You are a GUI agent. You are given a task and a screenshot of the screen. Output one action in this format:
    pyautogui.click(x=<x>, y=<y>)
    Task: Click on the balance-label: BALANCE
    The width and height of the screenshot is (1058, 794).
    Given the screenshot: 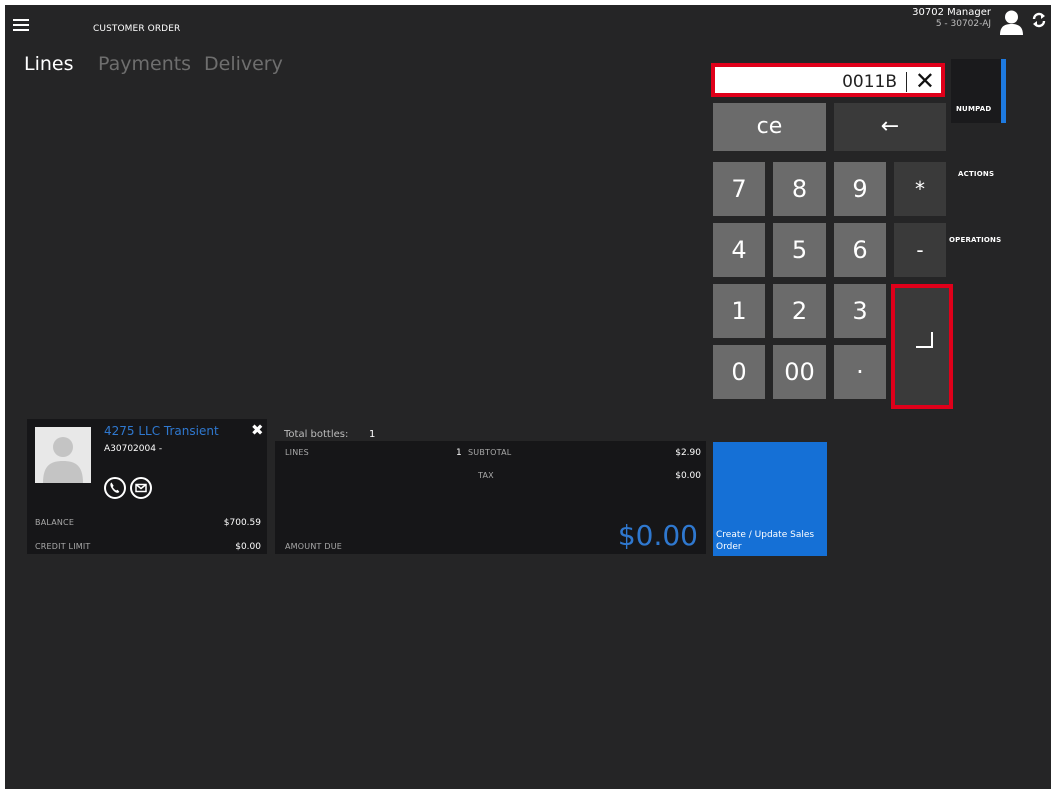 What is the action you would take?
    pyautogui.click(x=55, y=522)
    